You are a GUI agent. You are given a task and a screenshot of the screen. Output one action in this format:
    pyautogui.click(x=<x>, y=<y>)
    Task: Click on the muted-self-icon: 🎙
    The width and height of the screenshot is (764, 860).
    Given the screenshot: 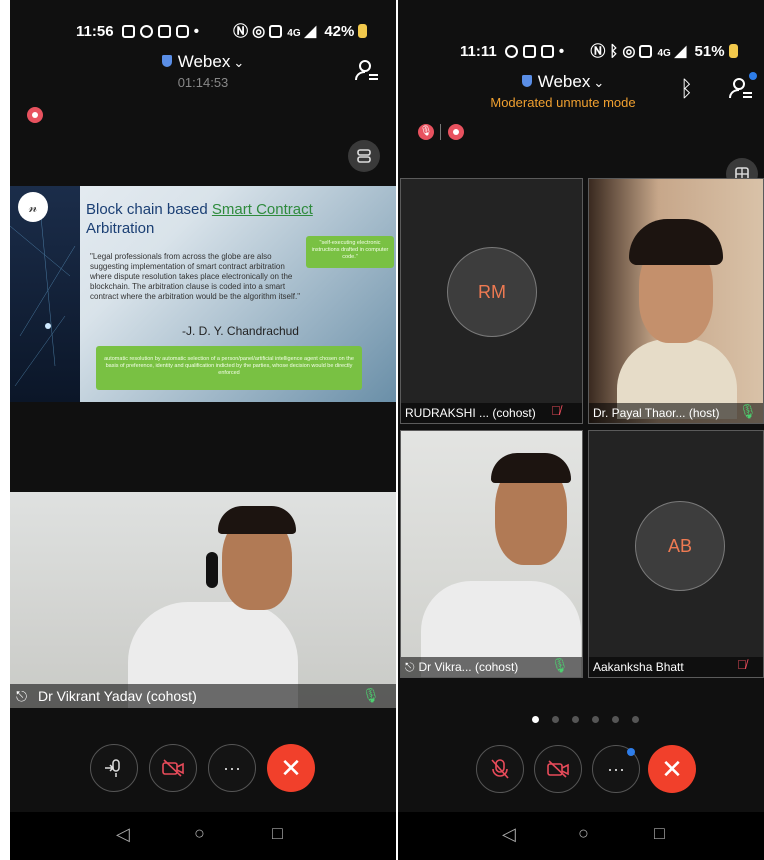 What is the action you would take?
    pyautogui.click(x=426, y=132)
    